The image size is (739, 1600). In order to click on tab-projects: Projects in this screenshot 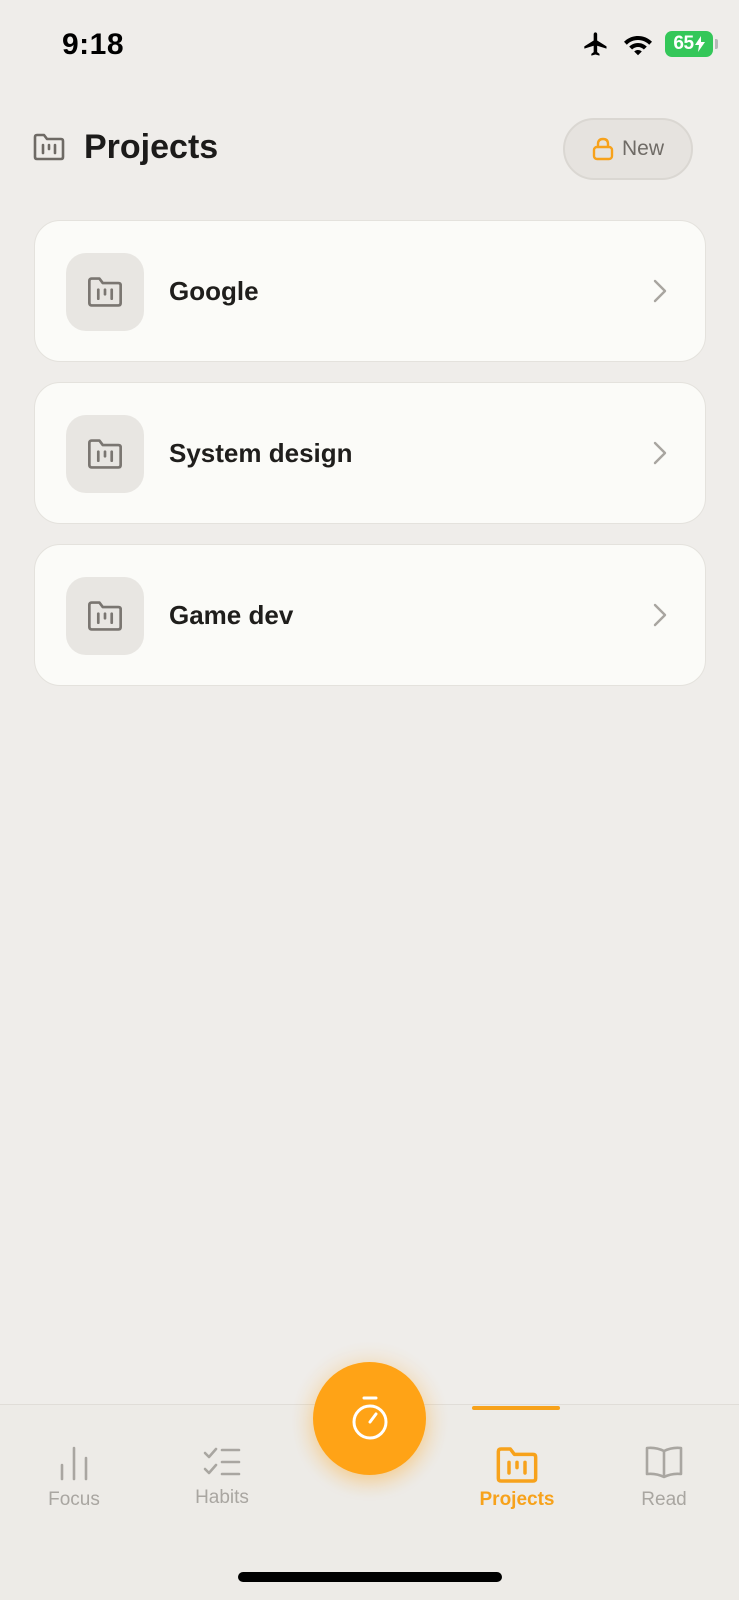, I will do `click(517, 1460)`.